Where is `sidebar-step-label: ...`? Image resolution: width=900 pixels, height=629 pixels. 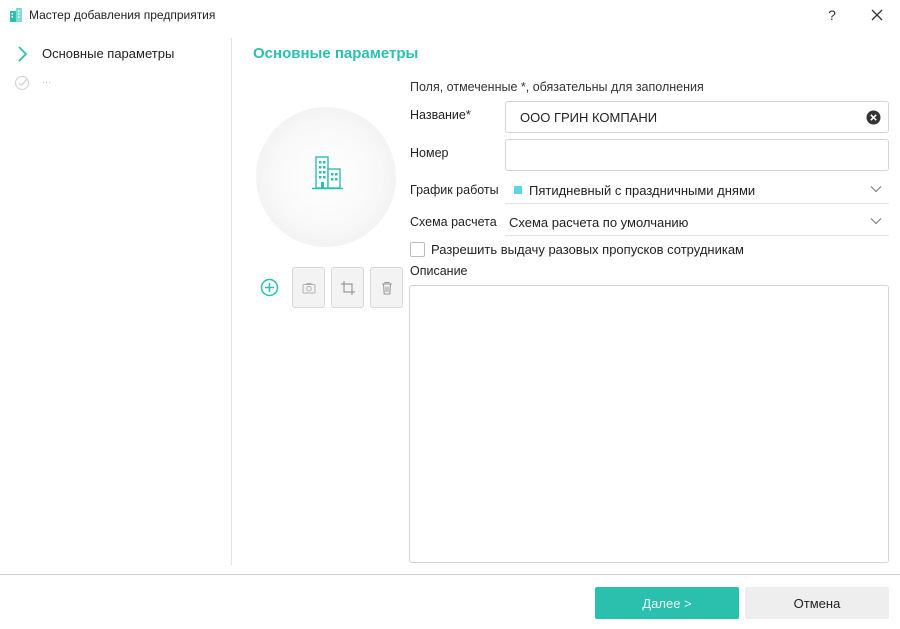
sidebar-step-label: ... is located at coordinates (47, 80).